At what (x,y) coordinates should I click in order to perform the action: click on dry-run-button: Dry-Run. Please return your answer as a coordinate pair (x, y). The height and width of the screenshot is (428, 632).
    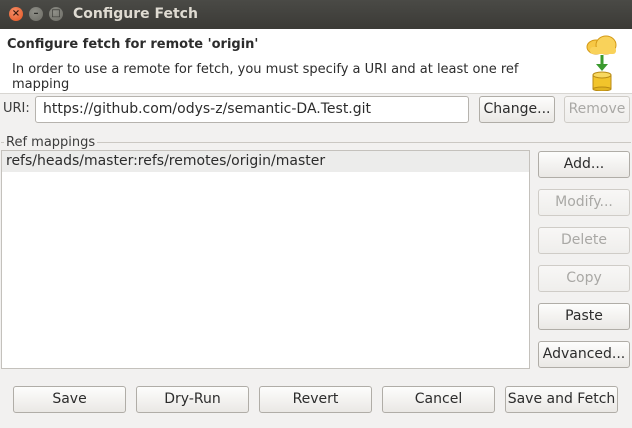
    Looking at the image, I should click on (192, 399).